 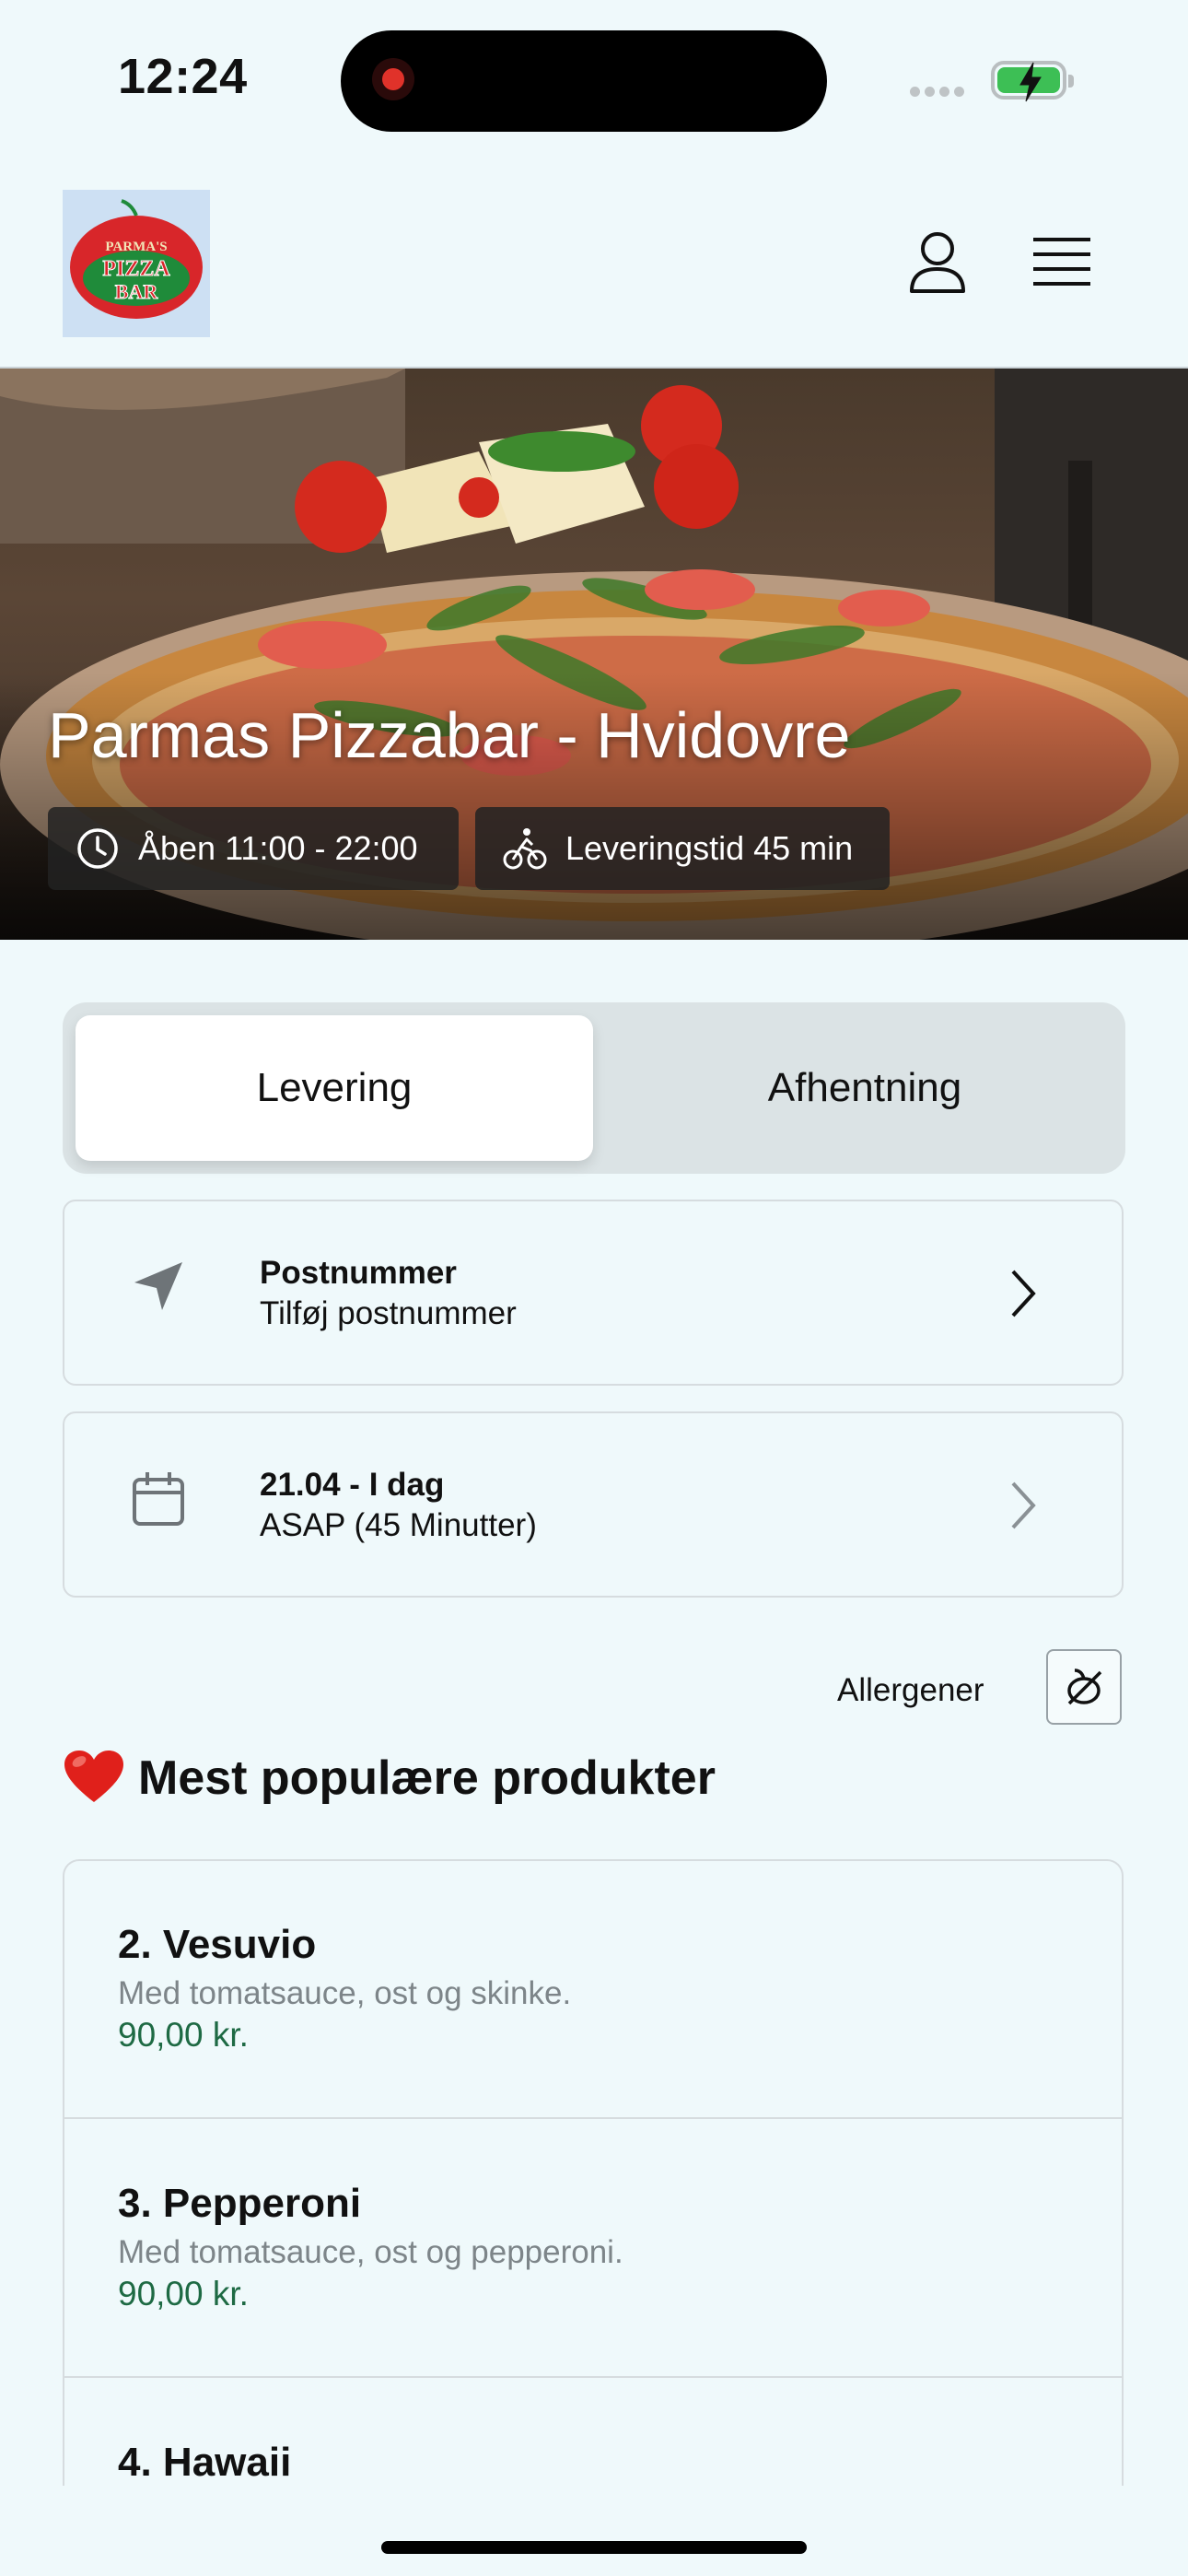 What do you see at coordinates (335, 1088) in the screenshot?
I see `delivery-tab: Levering` at bounding box center [335, 1088].